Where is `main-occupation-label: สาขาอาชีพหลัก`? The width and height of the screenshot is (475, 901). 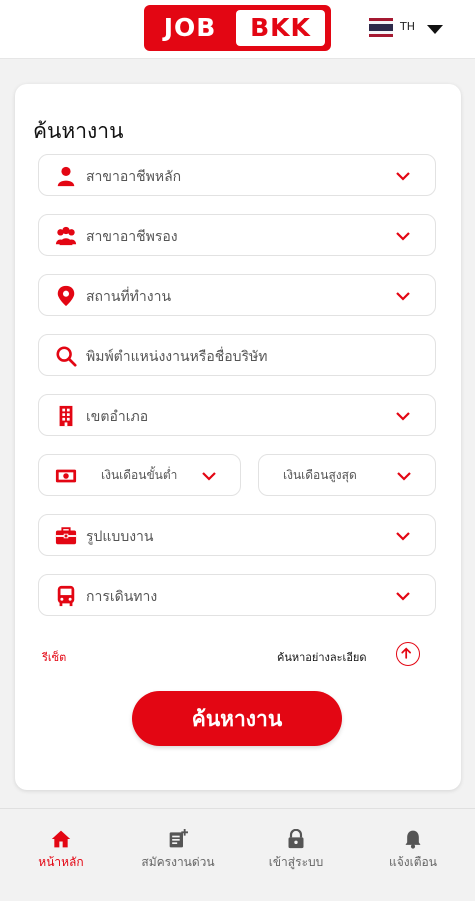
main-occupation-label: สาขาอาชีพหลัก is located at coordinates (134, 177).